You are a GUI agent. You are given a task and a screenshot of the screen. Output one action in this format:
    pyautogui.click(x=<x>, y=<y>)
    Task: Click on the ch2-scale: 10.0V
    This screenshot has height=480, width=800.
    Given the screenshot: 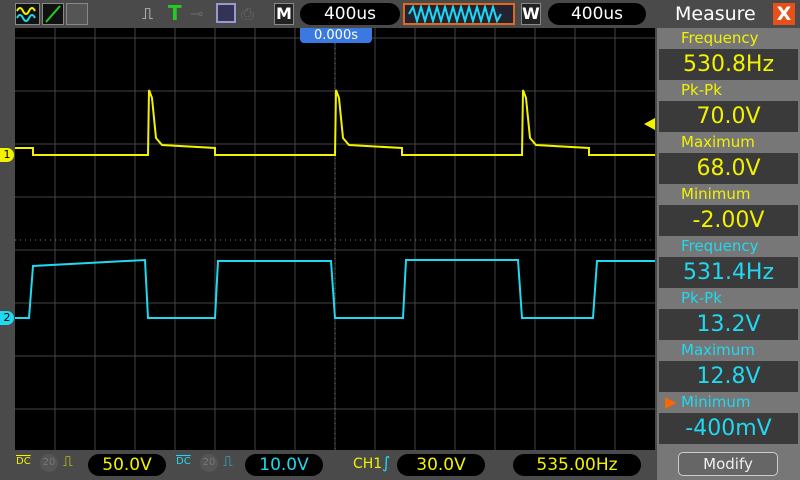 What is the action you would take?
    pyautogui.click(x=284, y=465)
    